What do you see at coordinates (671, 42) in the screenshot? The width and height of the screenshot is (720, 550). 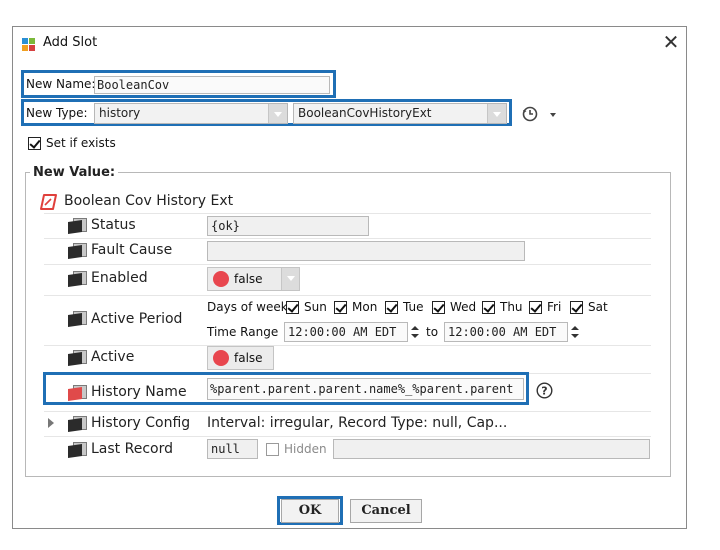 I see `close-icon: ✕` at bounding box center [671, 42].